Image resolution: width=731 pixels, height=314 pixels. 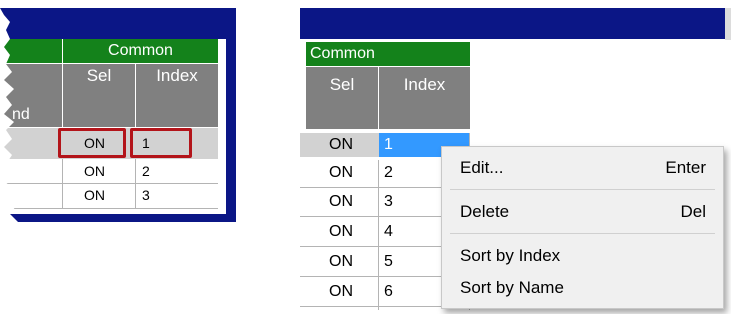 I want to click on menu-item-label: Delete, so click(x=485, y=211).